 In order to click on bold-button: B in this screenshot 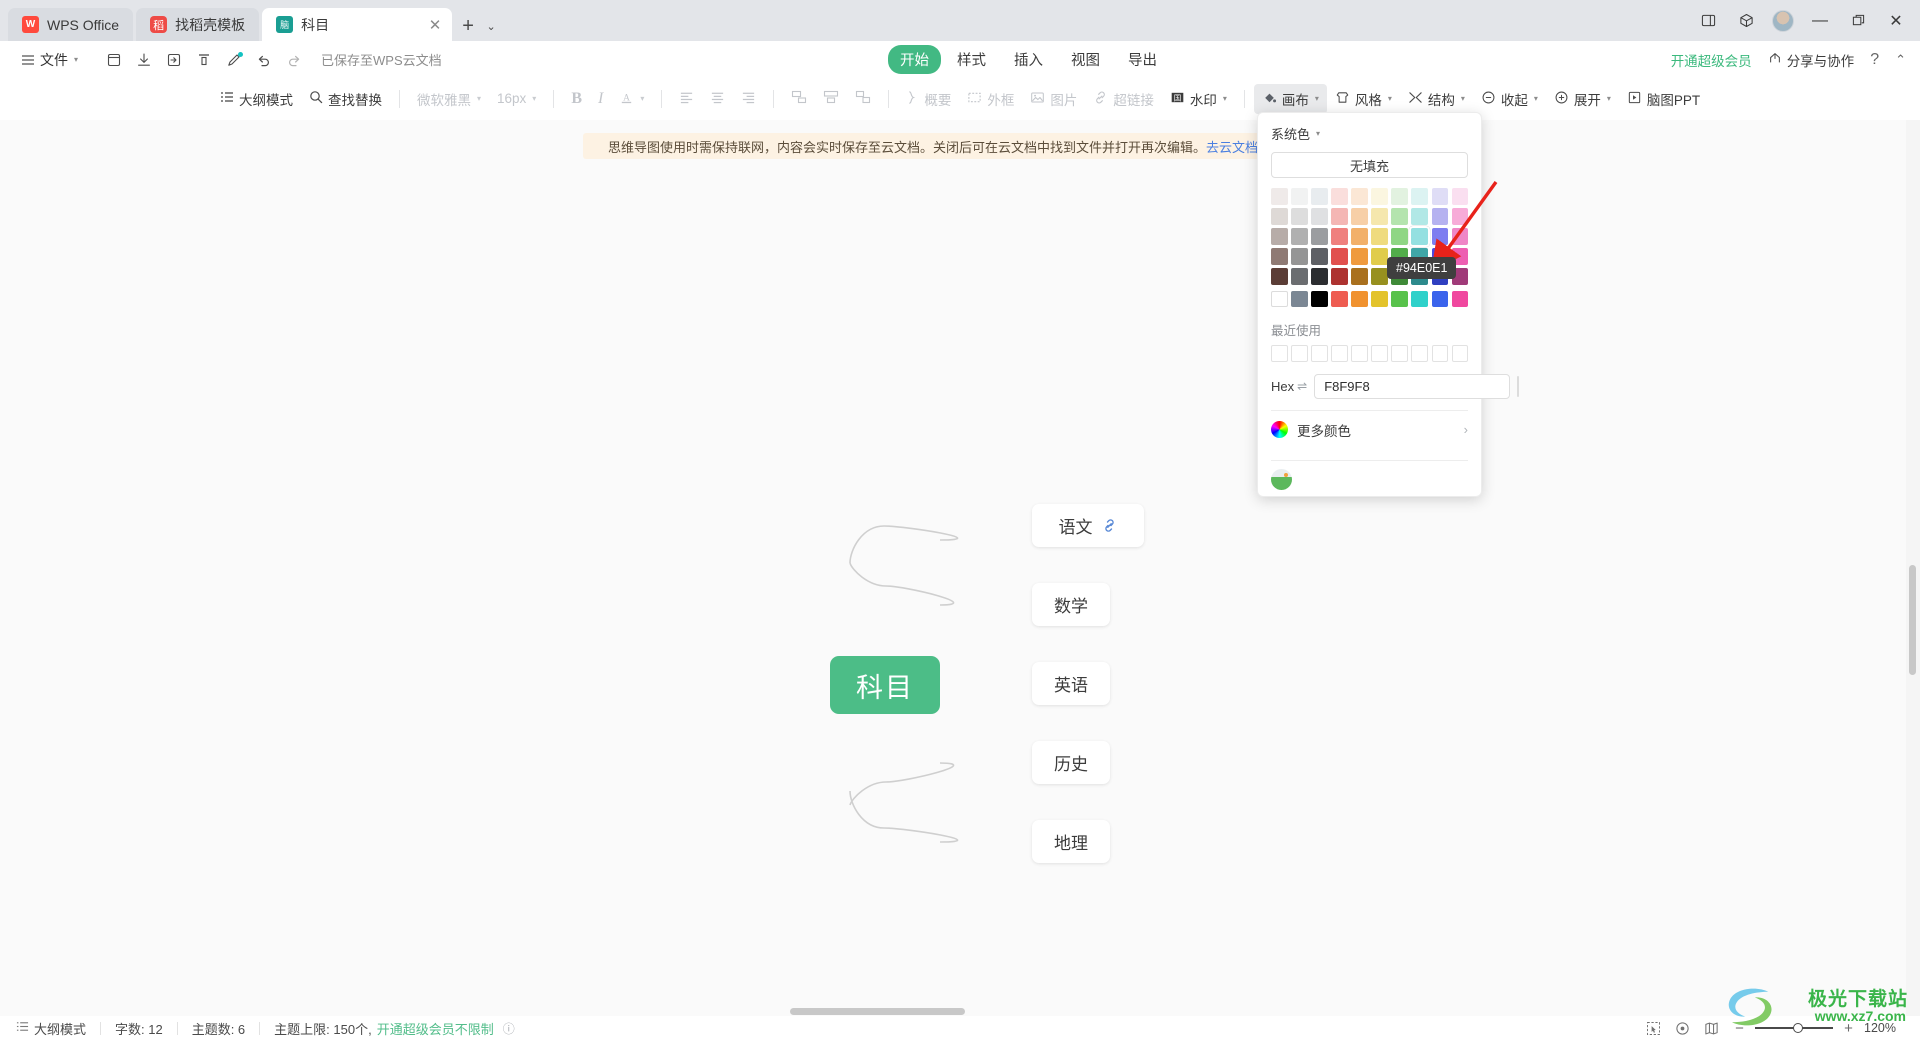, I will do `click(576, 99)`.